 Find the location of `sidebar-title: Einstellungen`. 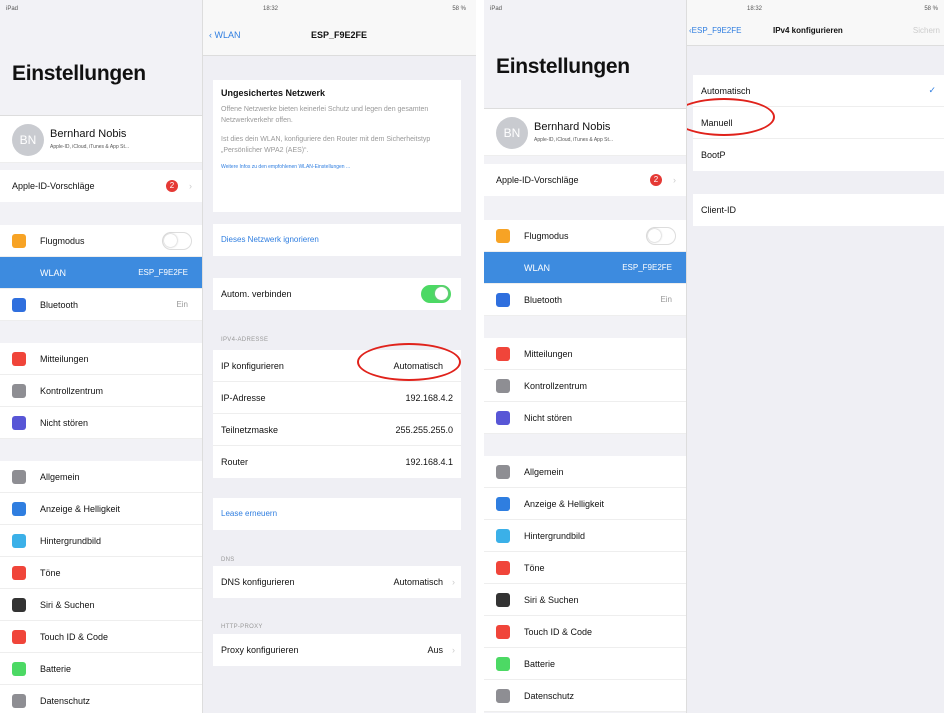

sidebar-title: Einstellungen is located at coordinates (79, 73).